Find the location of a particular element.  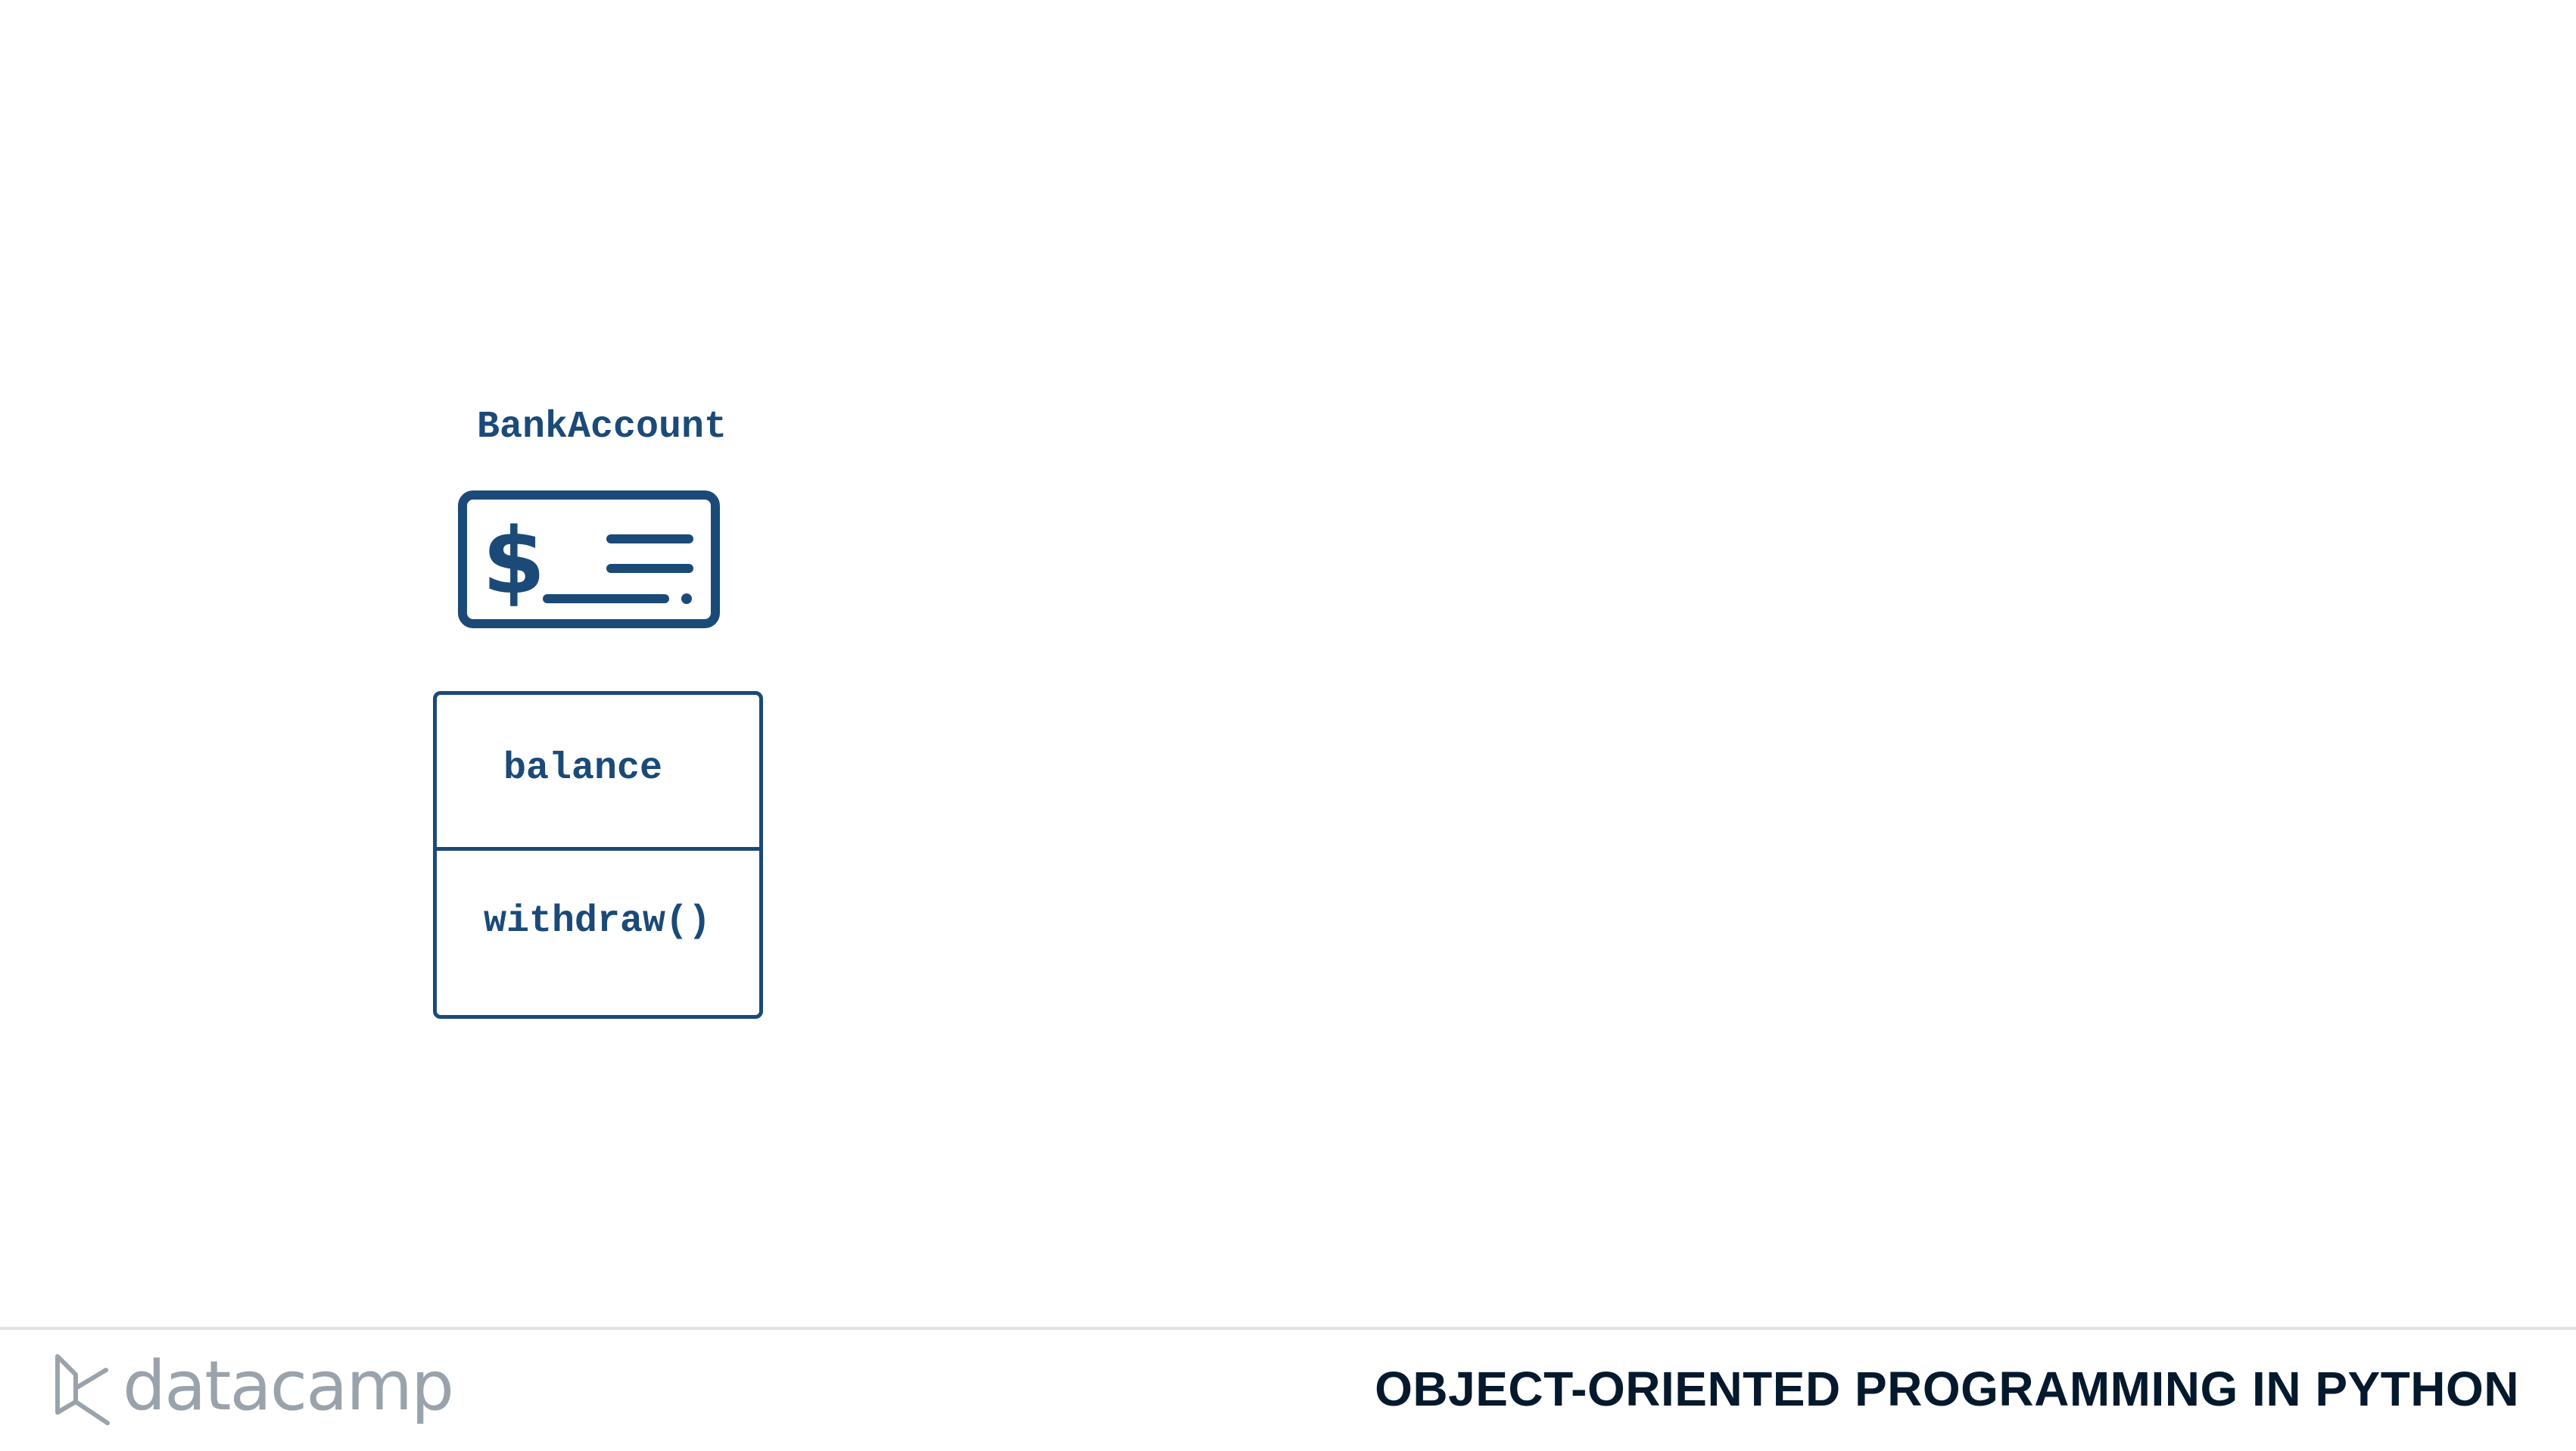

logo-wordmark: datacamp is located at coordinates (288, 1386).